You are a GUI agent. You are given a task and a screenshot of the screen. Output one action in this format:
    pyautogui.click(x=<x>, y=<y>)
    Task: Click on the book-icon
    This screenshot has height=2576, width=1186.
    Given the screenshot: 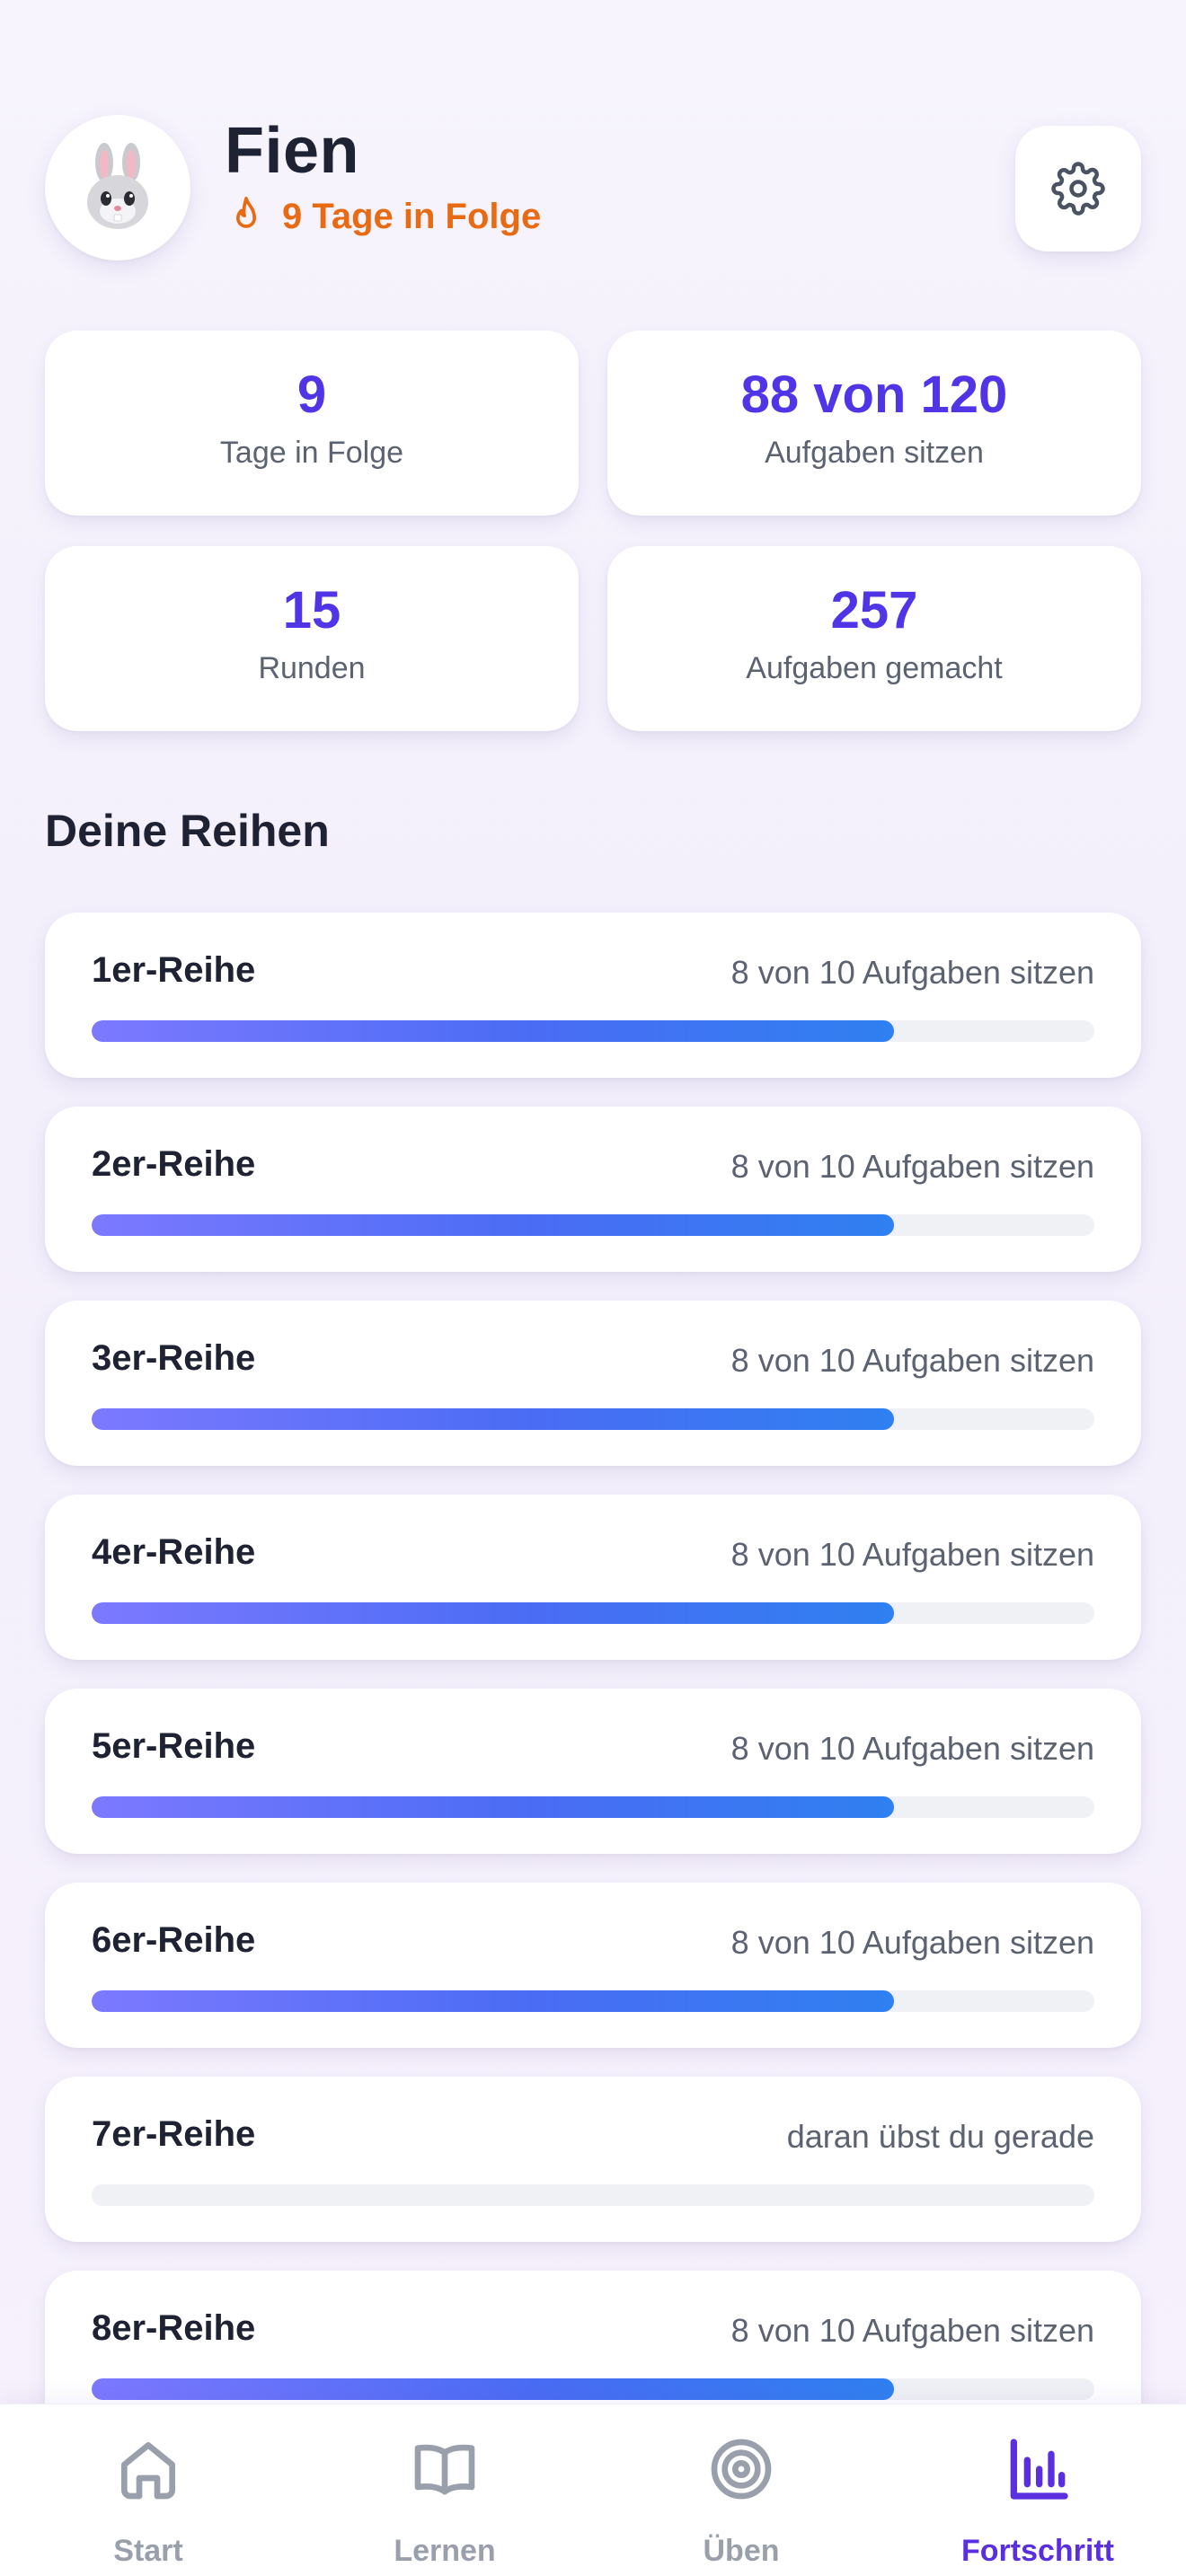 What is the action you would take?
    pyautogui.click(x=444, y=2469)
    